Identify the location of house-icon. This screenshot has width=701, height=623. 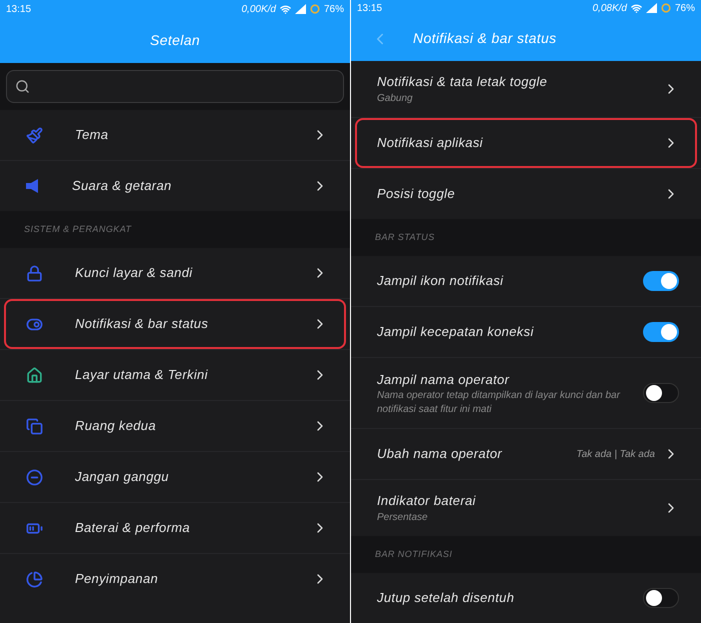
(34, 375).